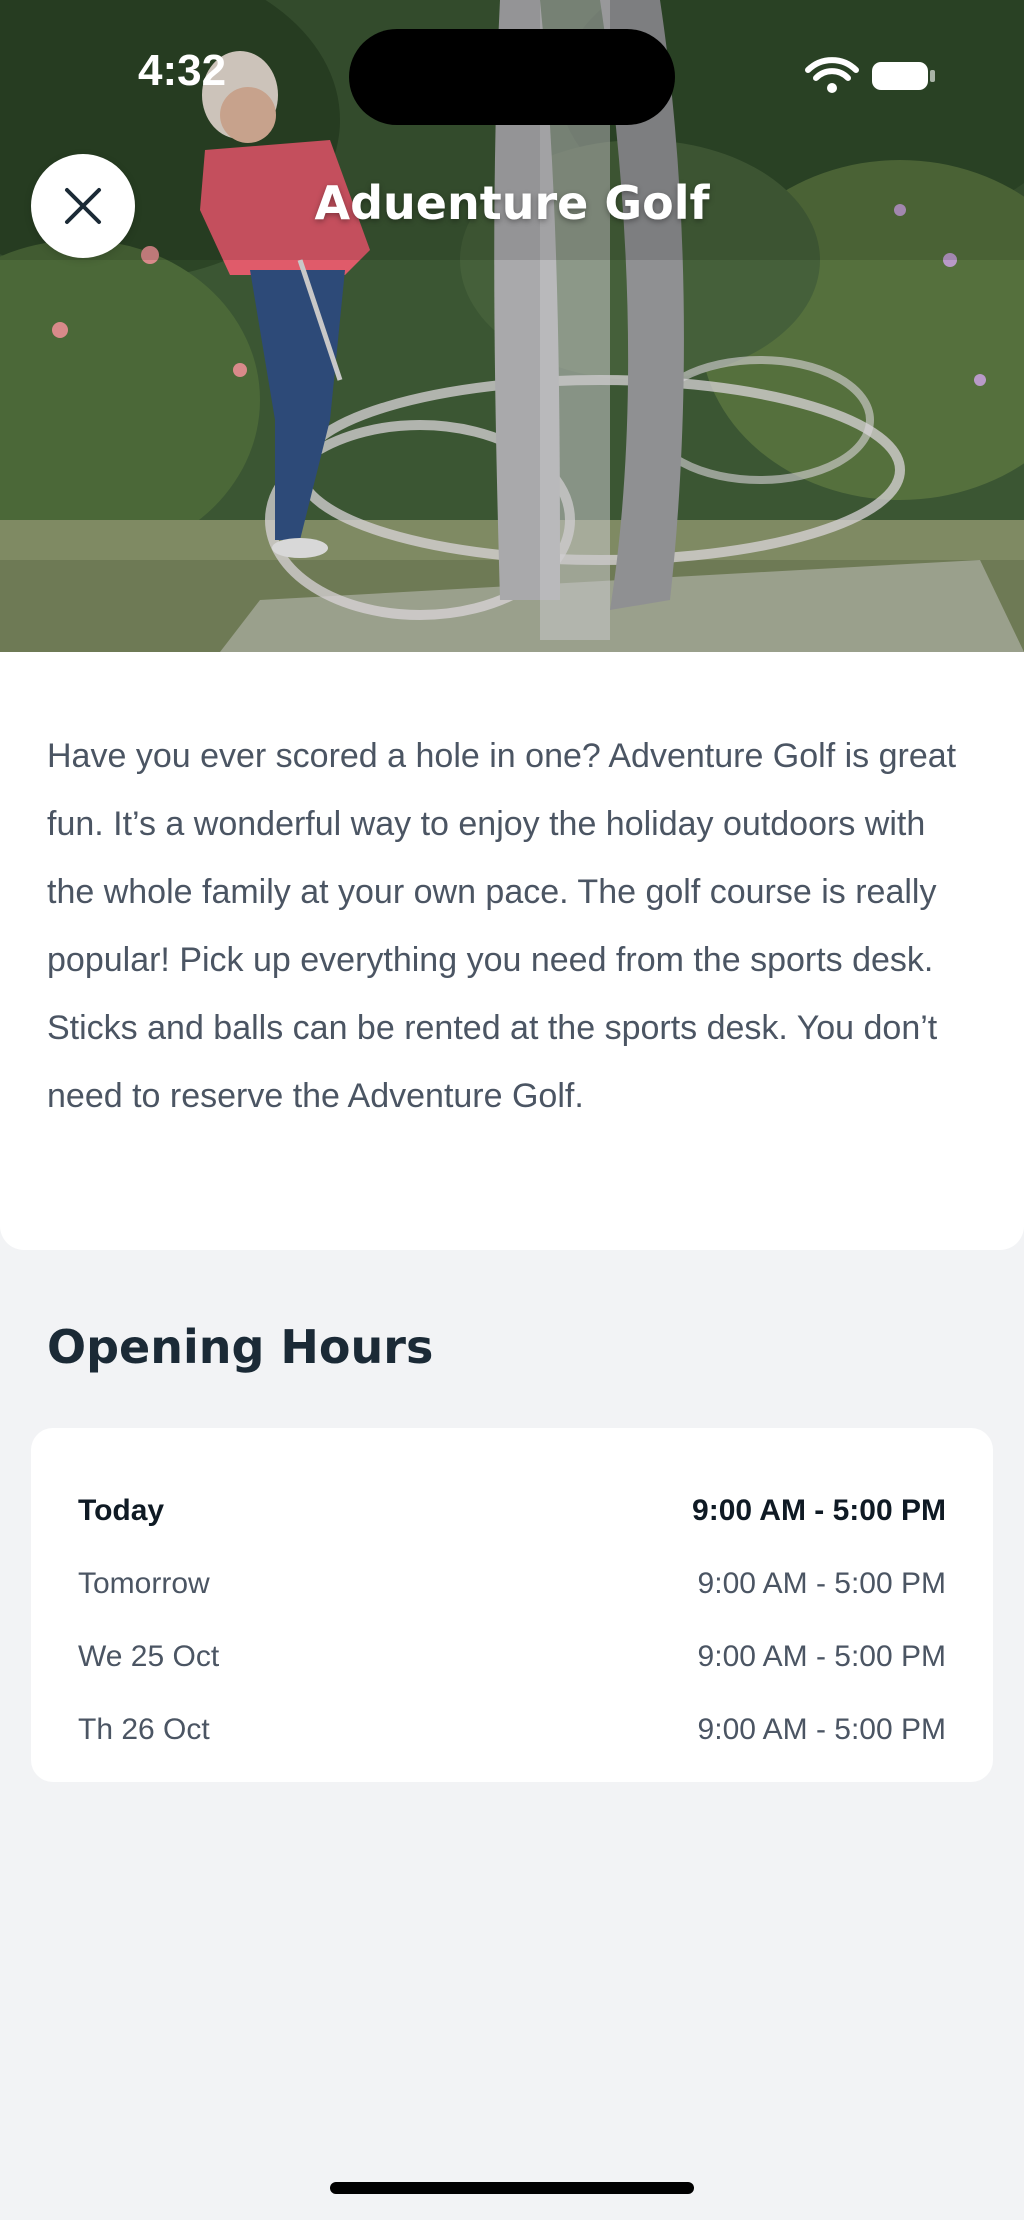  I want to click on hours-day: Today, so click(121, 1510).